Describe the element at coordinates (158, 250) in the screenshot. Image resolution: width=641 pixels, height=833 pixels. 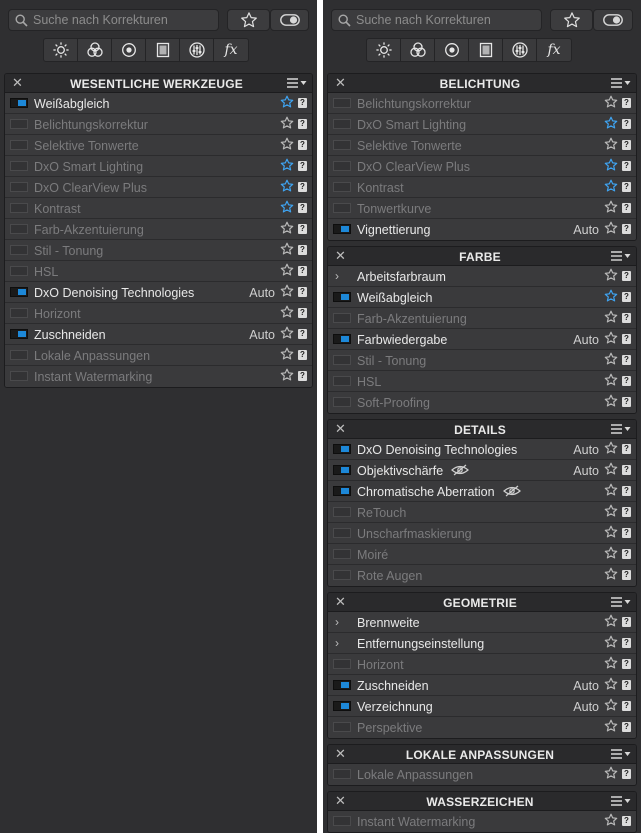
I see `tool-row: Stil - Tonung?` at that location.